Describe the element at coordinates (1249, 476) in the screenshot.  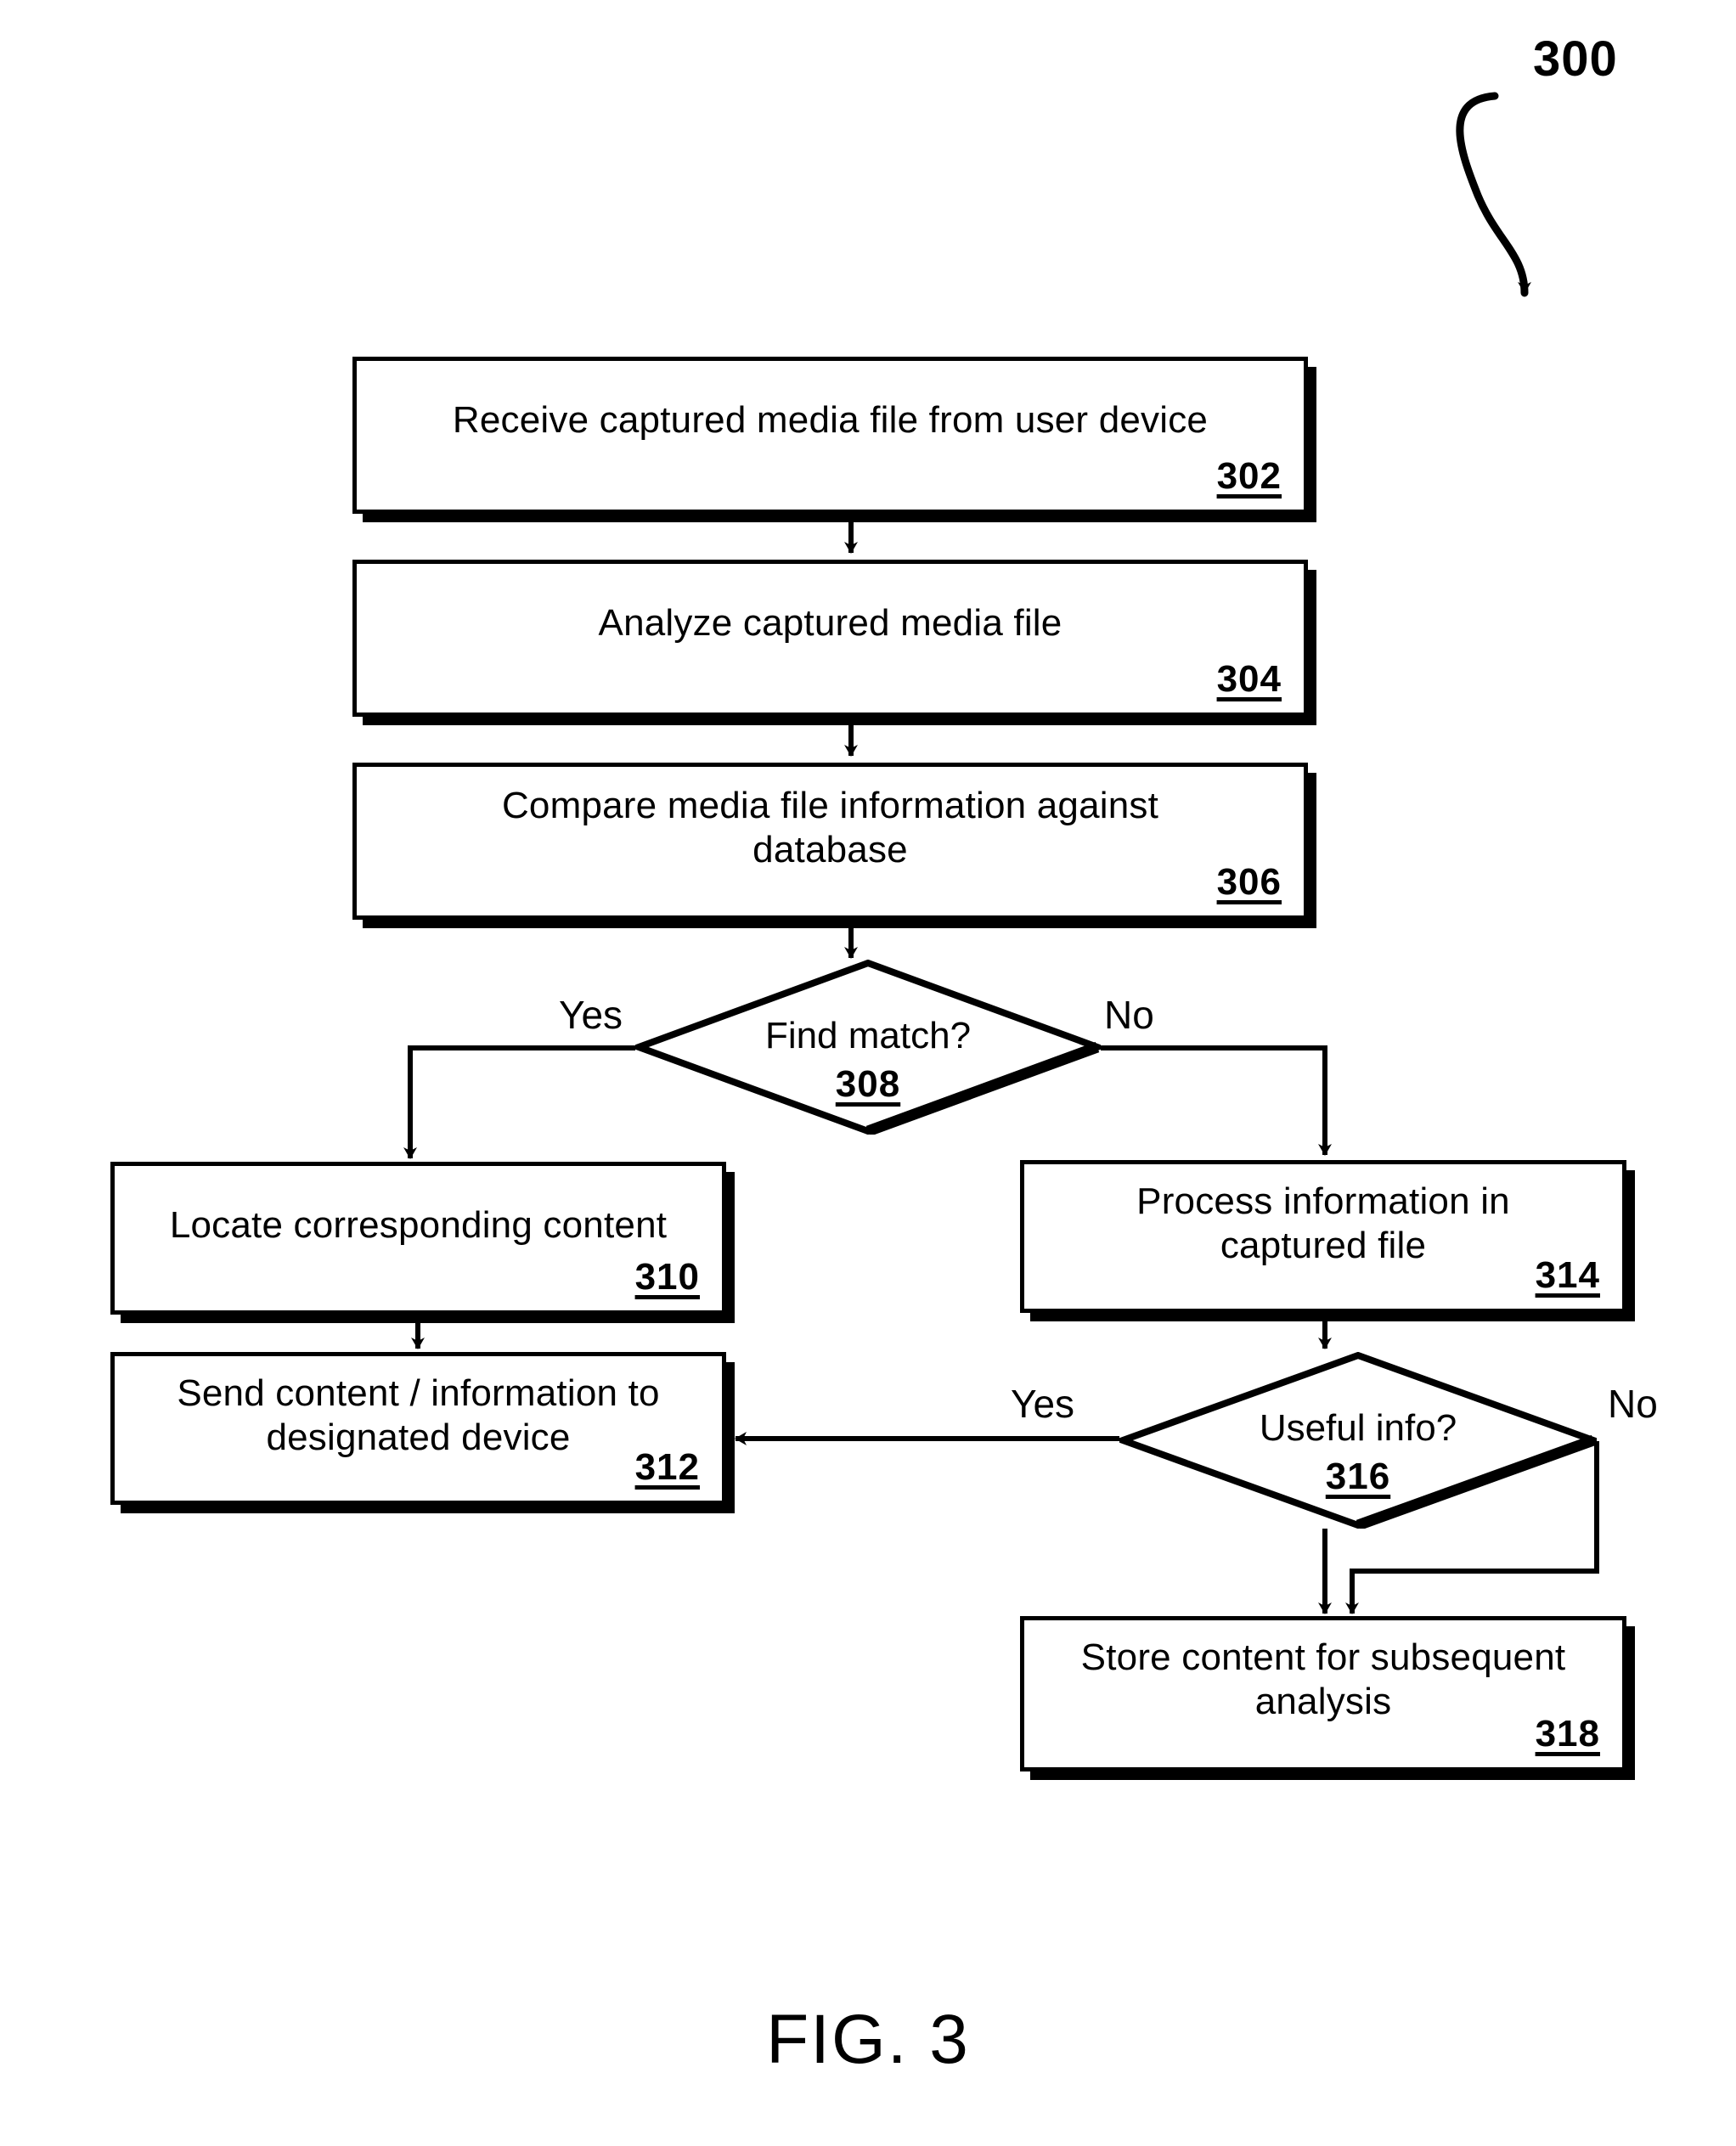
I see `process-node-302-ref: 302` at that location.